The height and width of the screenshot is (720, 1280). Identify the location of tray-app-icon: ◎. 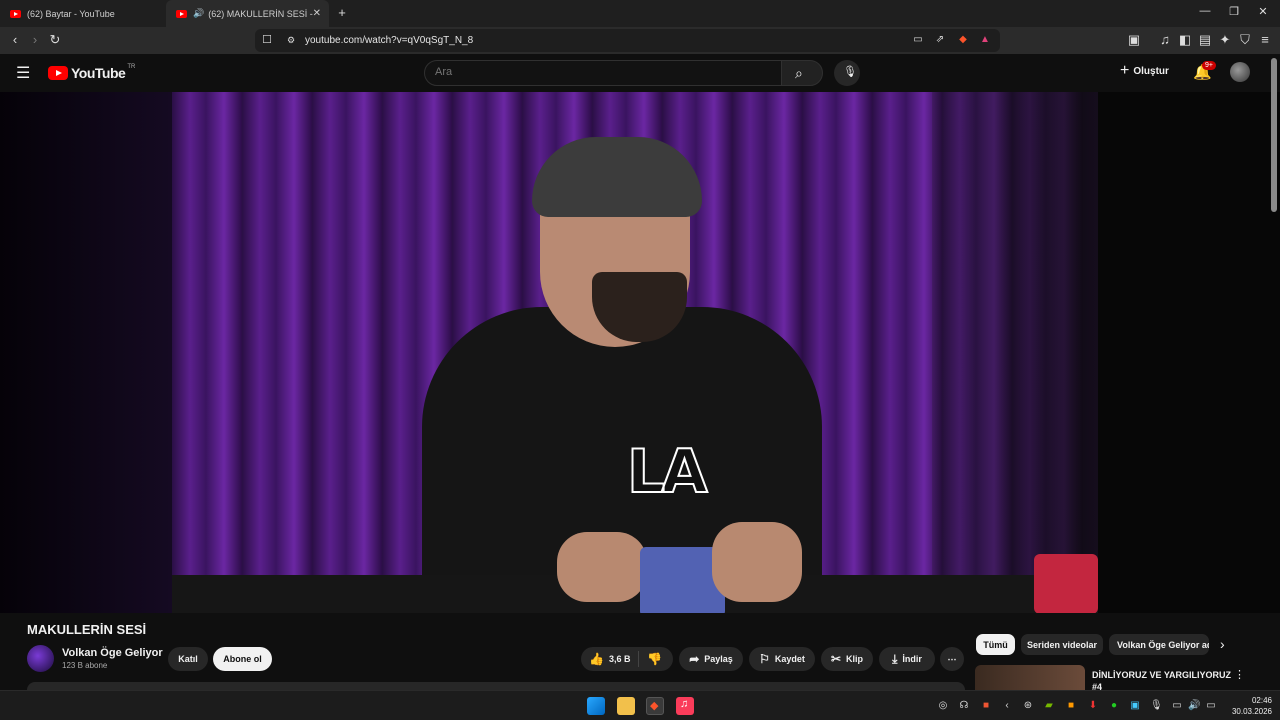
(943, 705).